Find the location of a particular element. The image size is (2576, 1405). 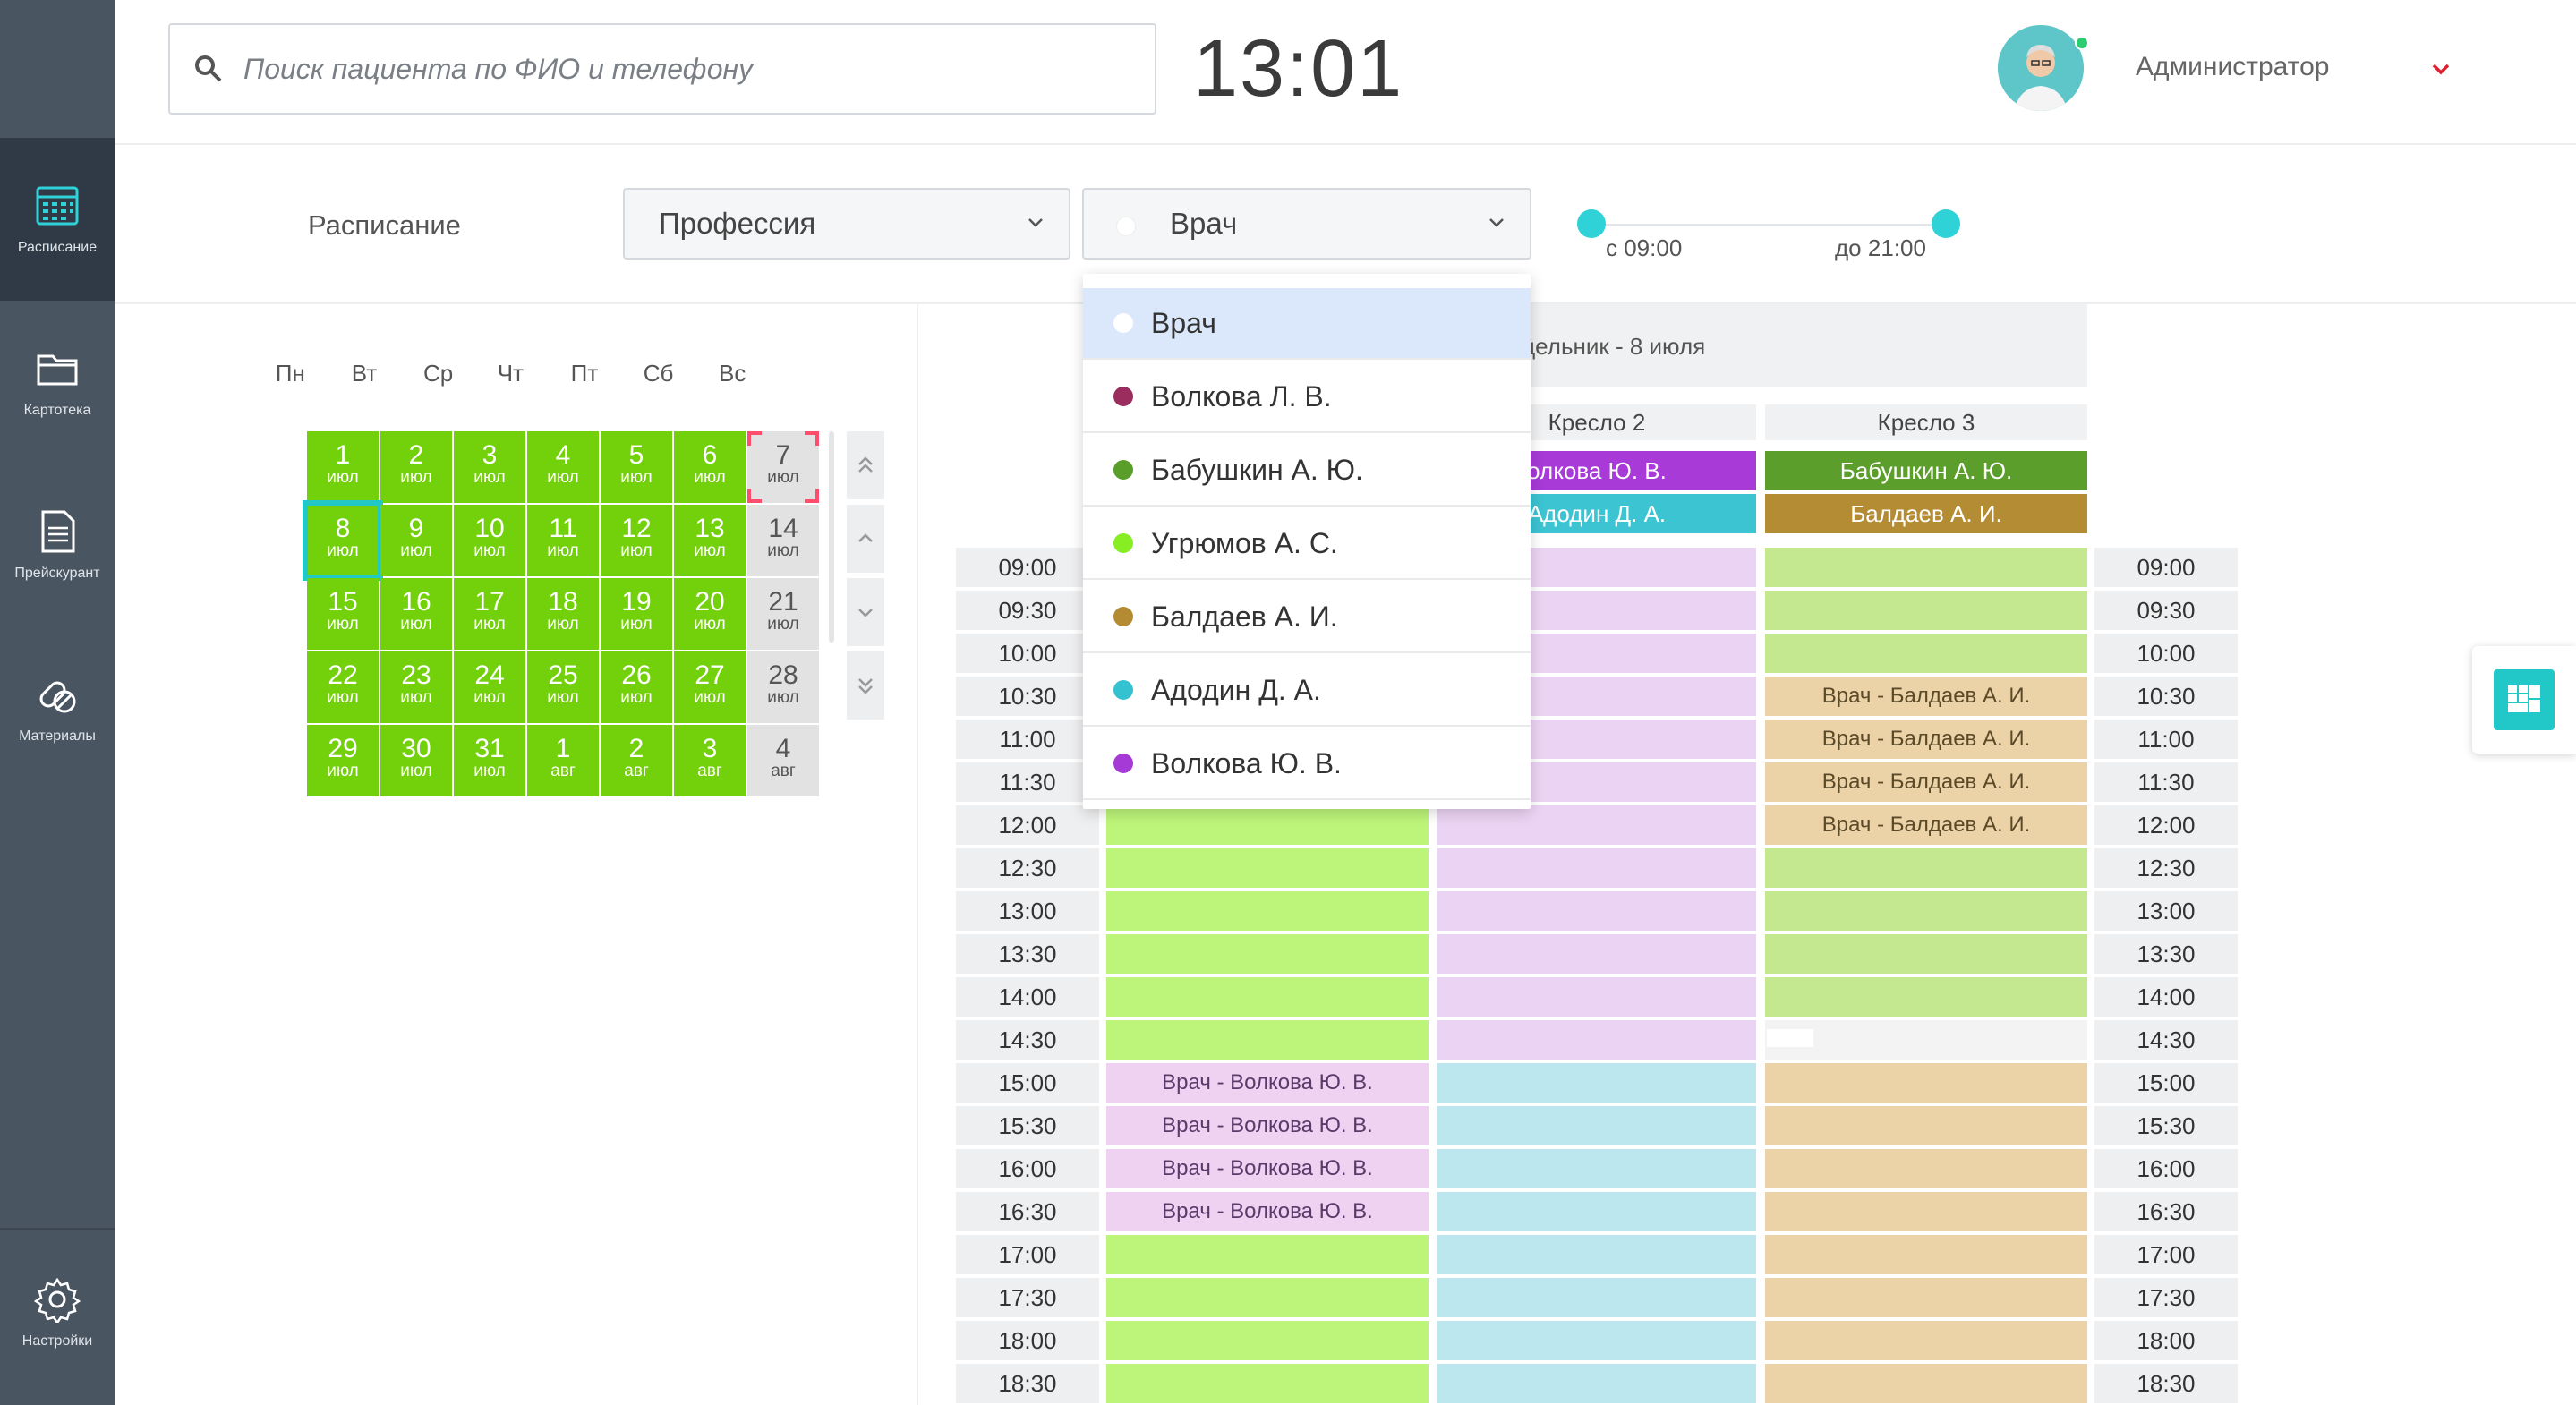

calendar-day: 4 июл is located at coordinates (563, 467).